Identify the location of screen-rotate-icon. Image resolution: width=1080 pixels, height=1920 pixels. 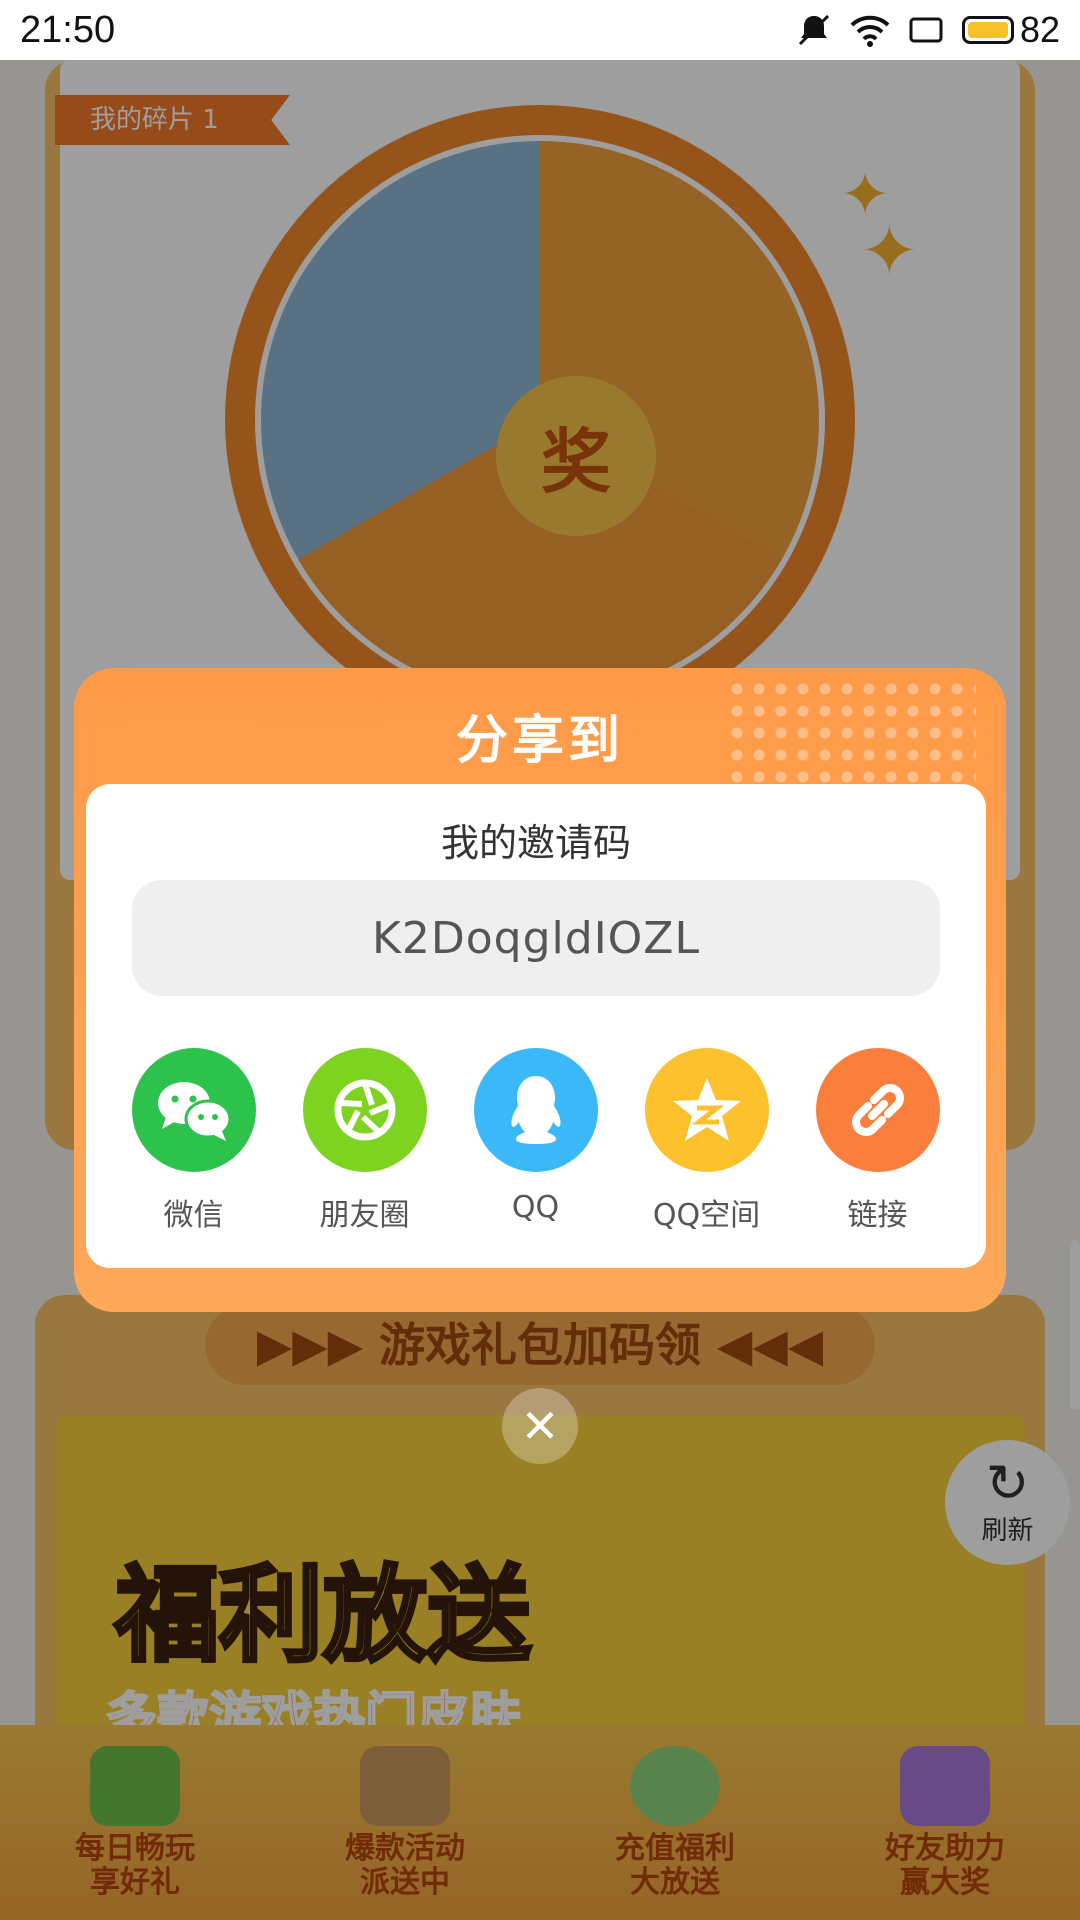
(926, 30).